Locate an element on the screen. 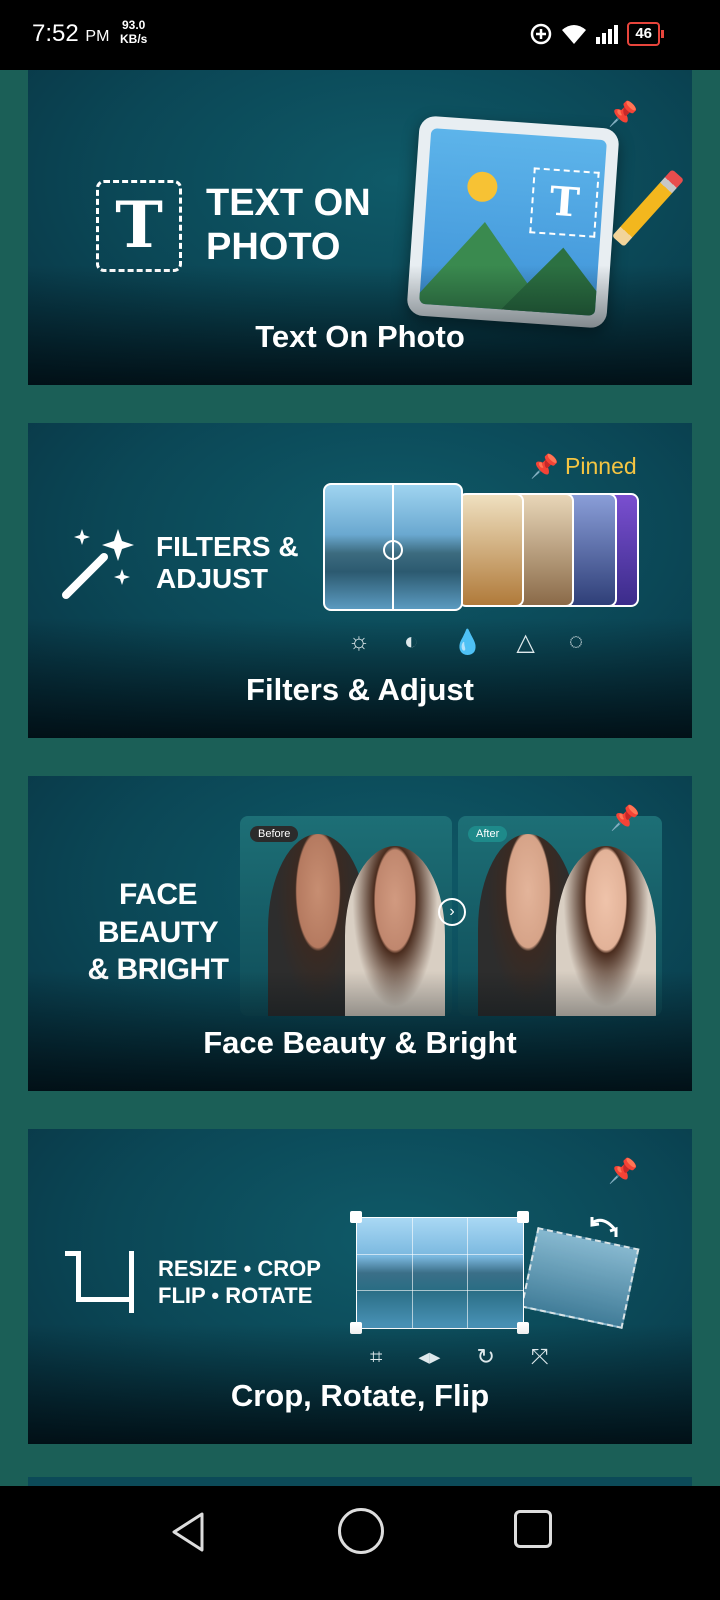  card-headline: FILTERS & ADJUST is located at coordinates (227, 563).